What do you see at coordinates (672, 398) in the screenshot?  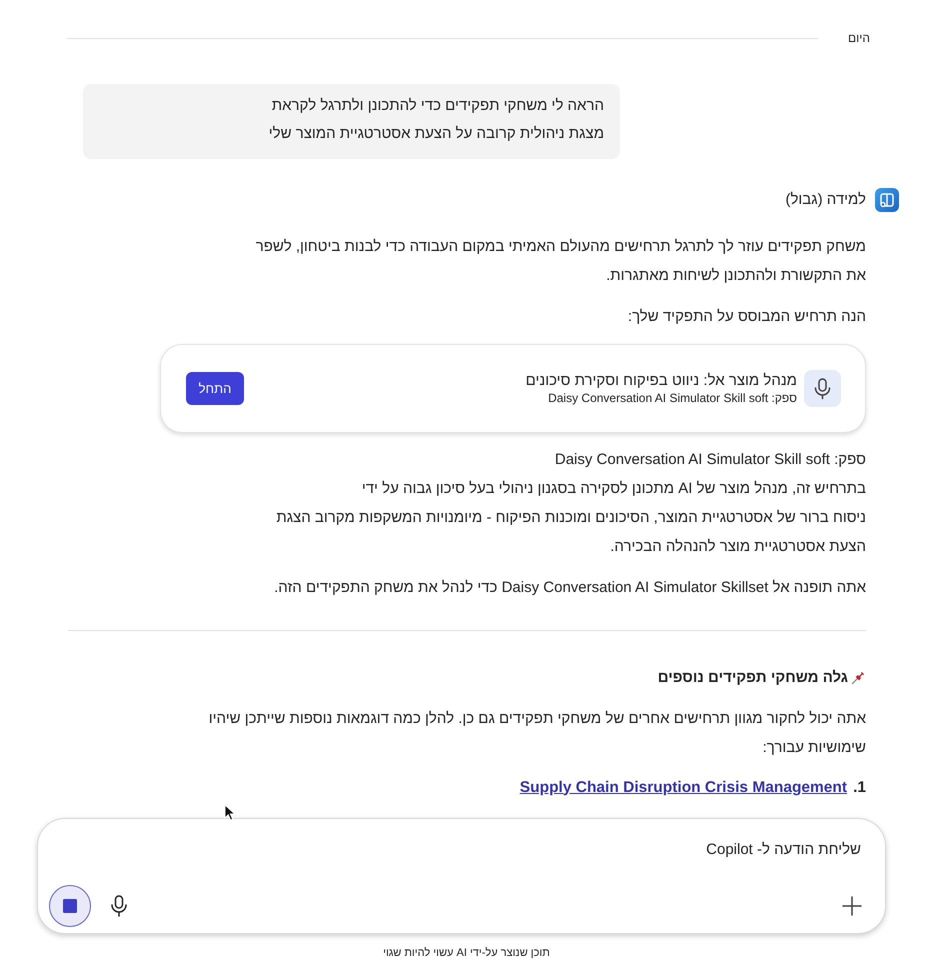 I see `scenario-provider: ספק: Daisy Conversation AI Simulator Skill soft` at bounding box center [672, 398].